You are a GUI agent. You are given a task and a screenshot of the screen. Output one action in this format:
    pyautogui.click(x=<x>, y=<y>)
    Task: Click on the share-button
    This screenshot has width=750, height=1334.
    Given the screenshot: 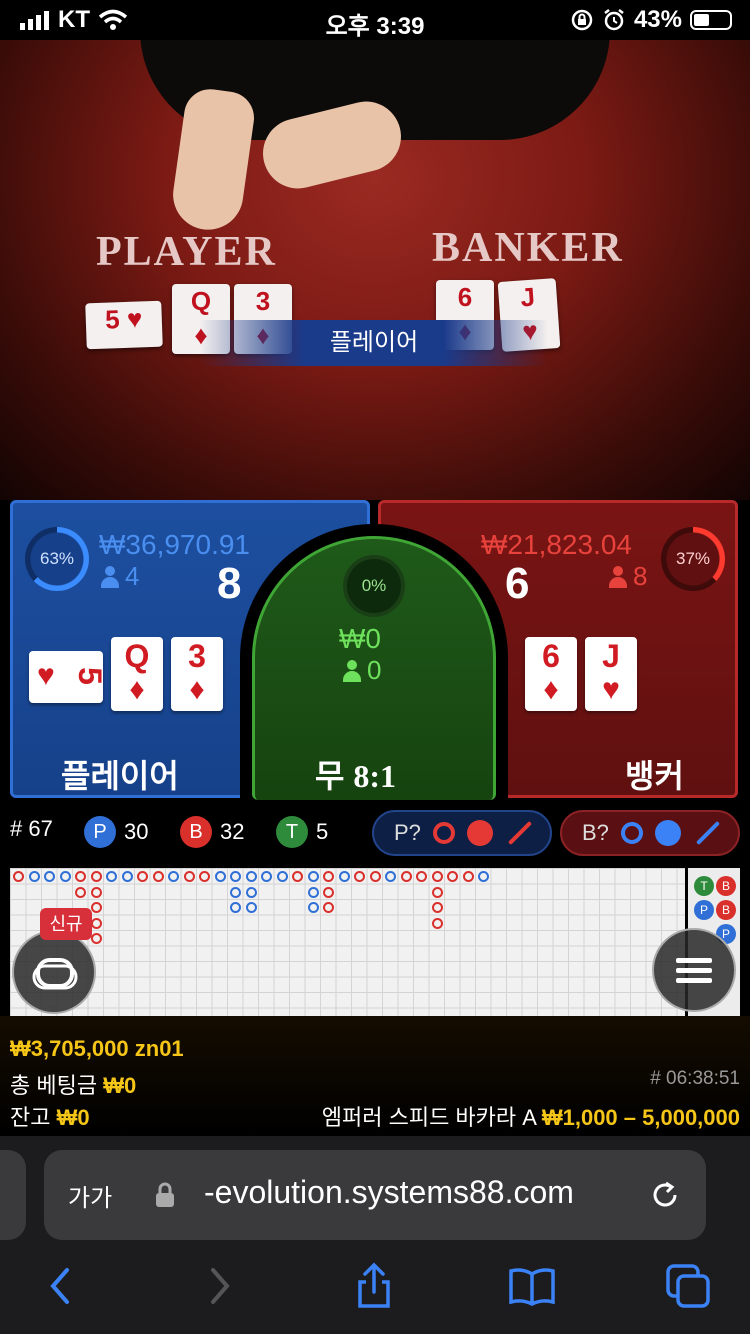 What is the action you would take?
    pyautogui.click(x=374, y=1286)
    